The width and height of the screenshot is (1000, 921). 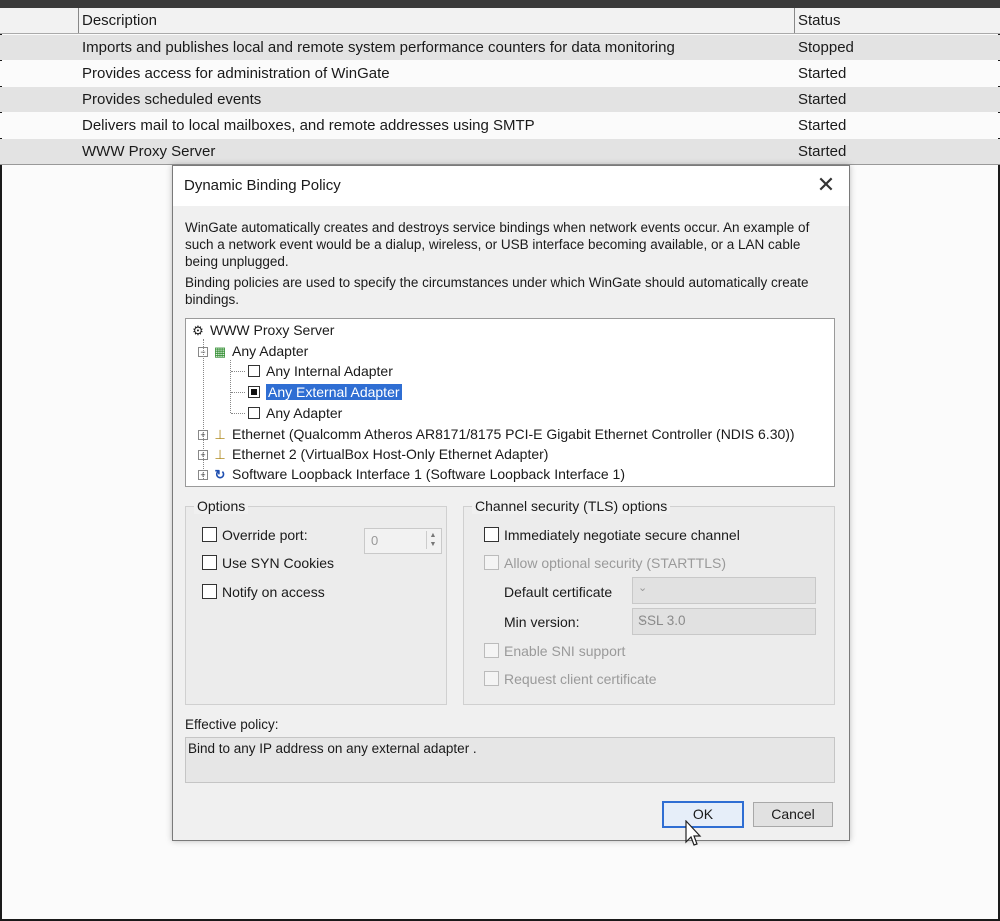 I want to click on dialog-title: Dynamic Binding Policy, so click(x=262, y=185).